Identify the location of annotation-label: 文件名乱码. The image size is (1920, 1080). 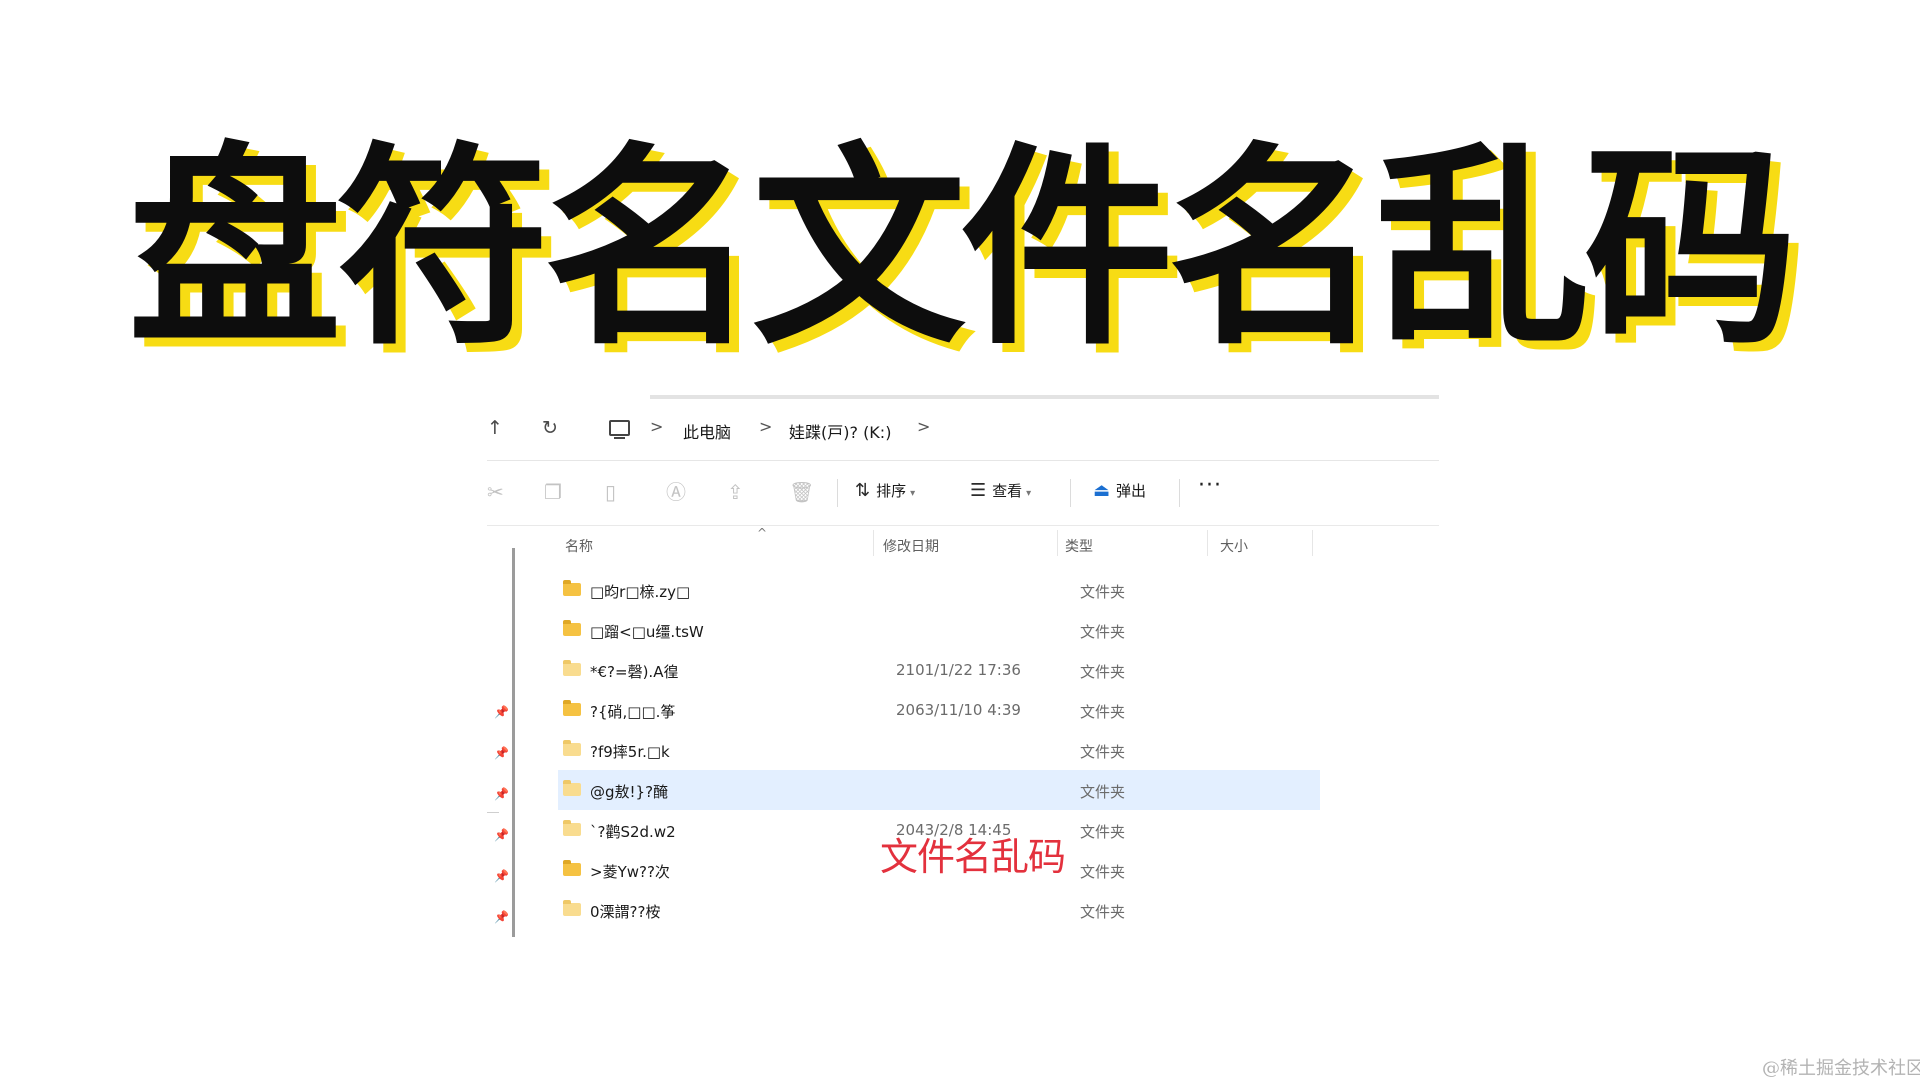
(973, 857).